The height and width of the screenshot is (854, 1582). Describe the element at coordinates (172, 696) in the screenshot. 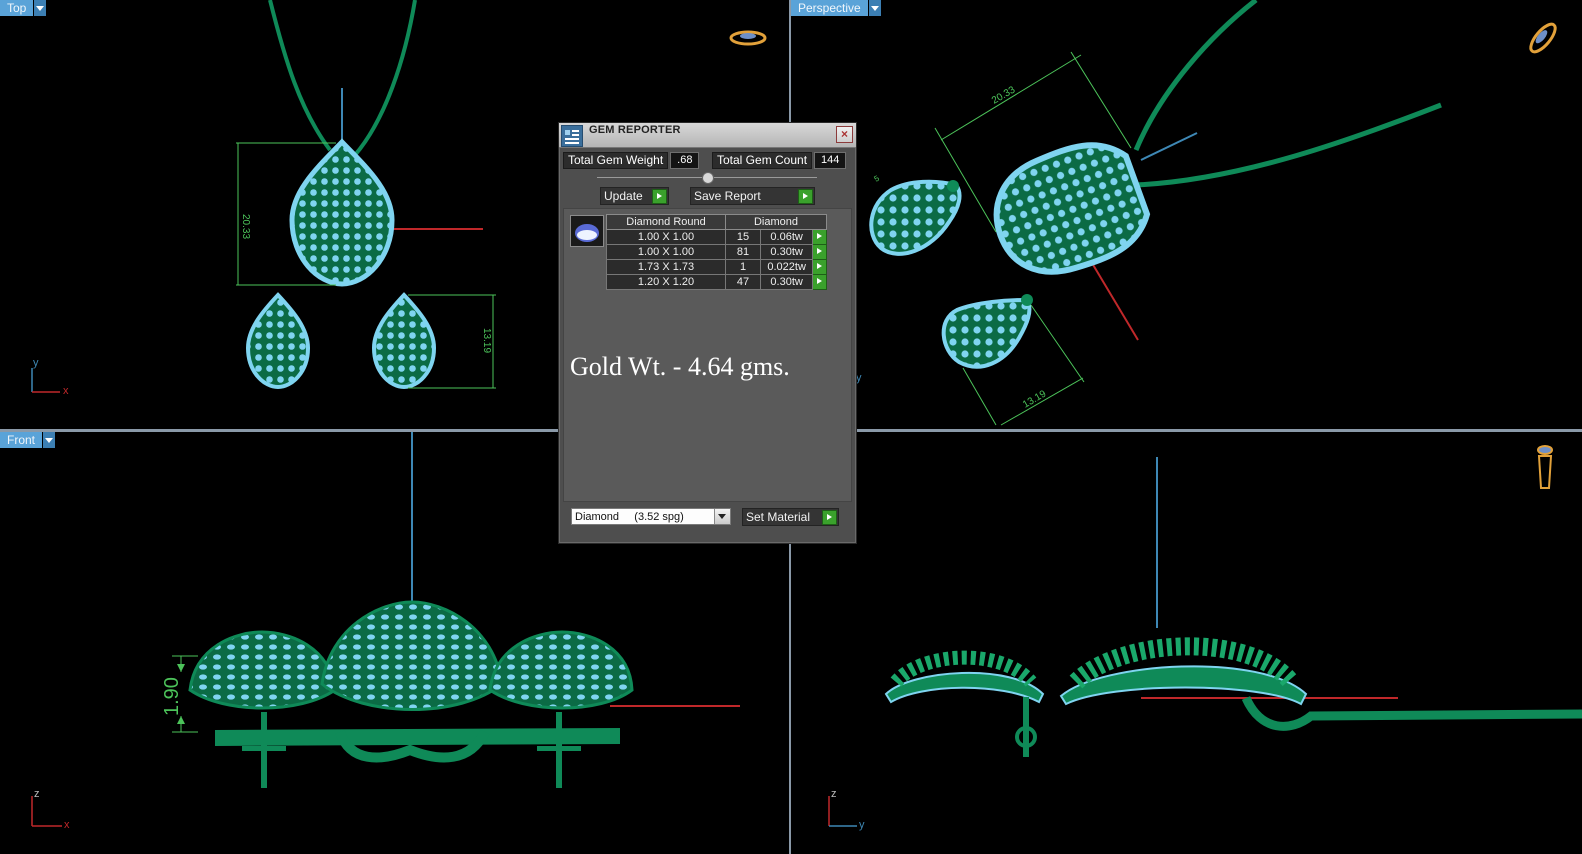

I see `dimension-label-front-height: 1.90` at that location.